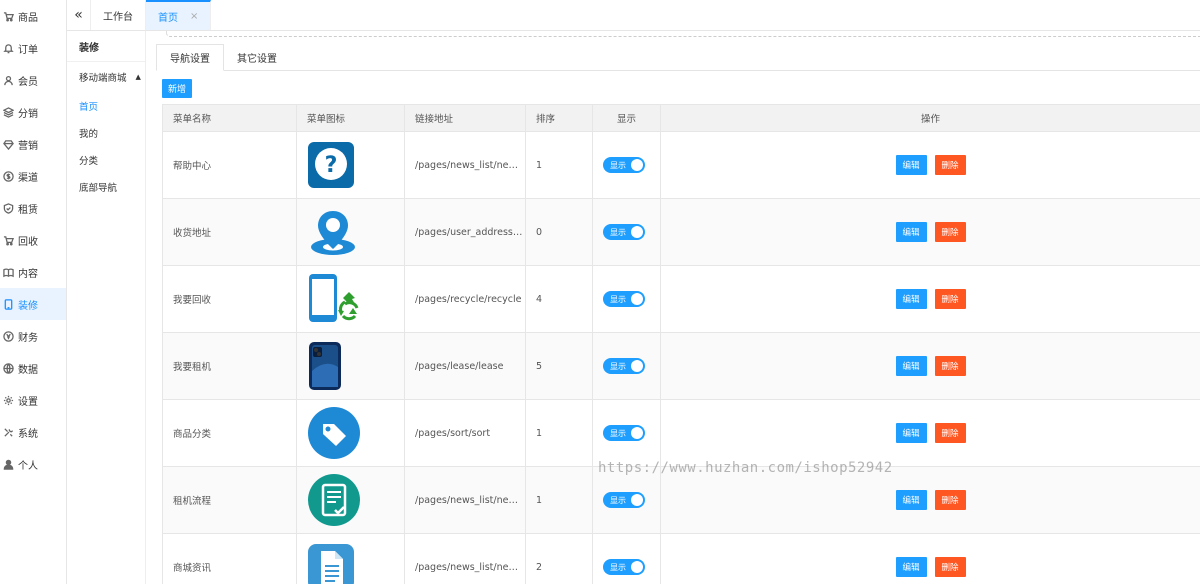 The width and height of the screenshot is (1200, 584). What do you see at coordinates (930, 118) in the screenshot?
I see `column-header-actions: 操作` at bounding box center [930, 118].